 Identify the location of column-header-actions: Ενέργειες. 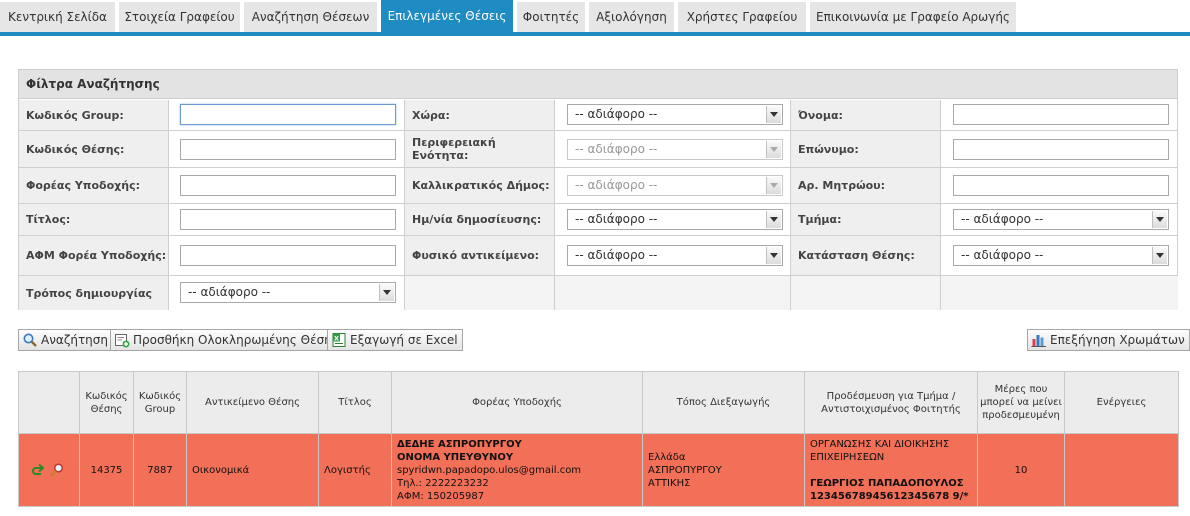
(1121, 402).